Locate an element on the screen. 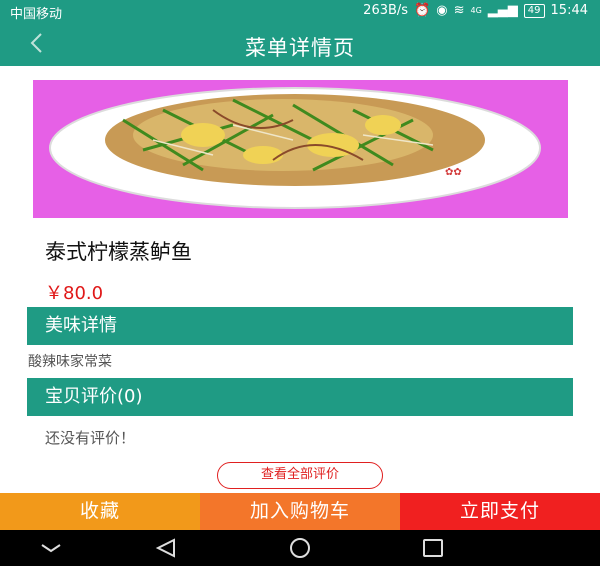 The width and height of the screenshot is (600, 566). circle-home-icon is located at coordinates (300, 548).